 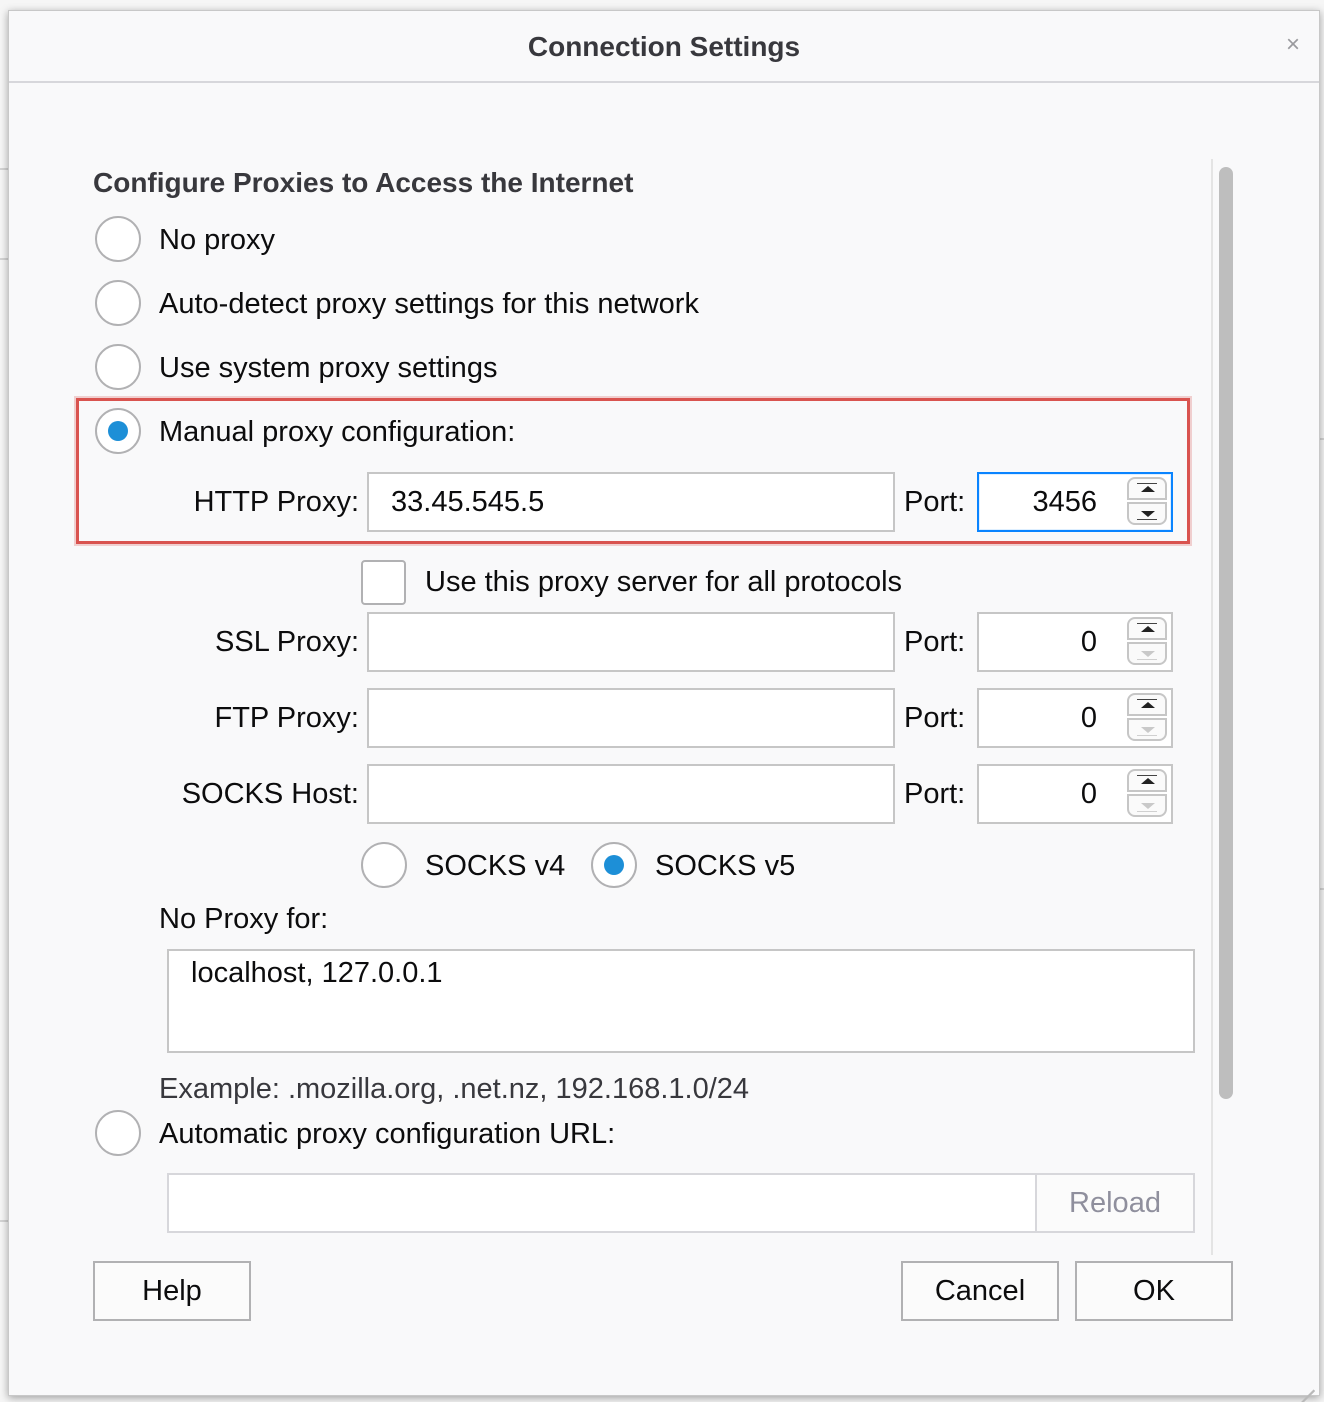 What do you see at coordinates (631, 642) in the screenshot?
I see `ssl-proxy-input` at bounding box center [631, 642].